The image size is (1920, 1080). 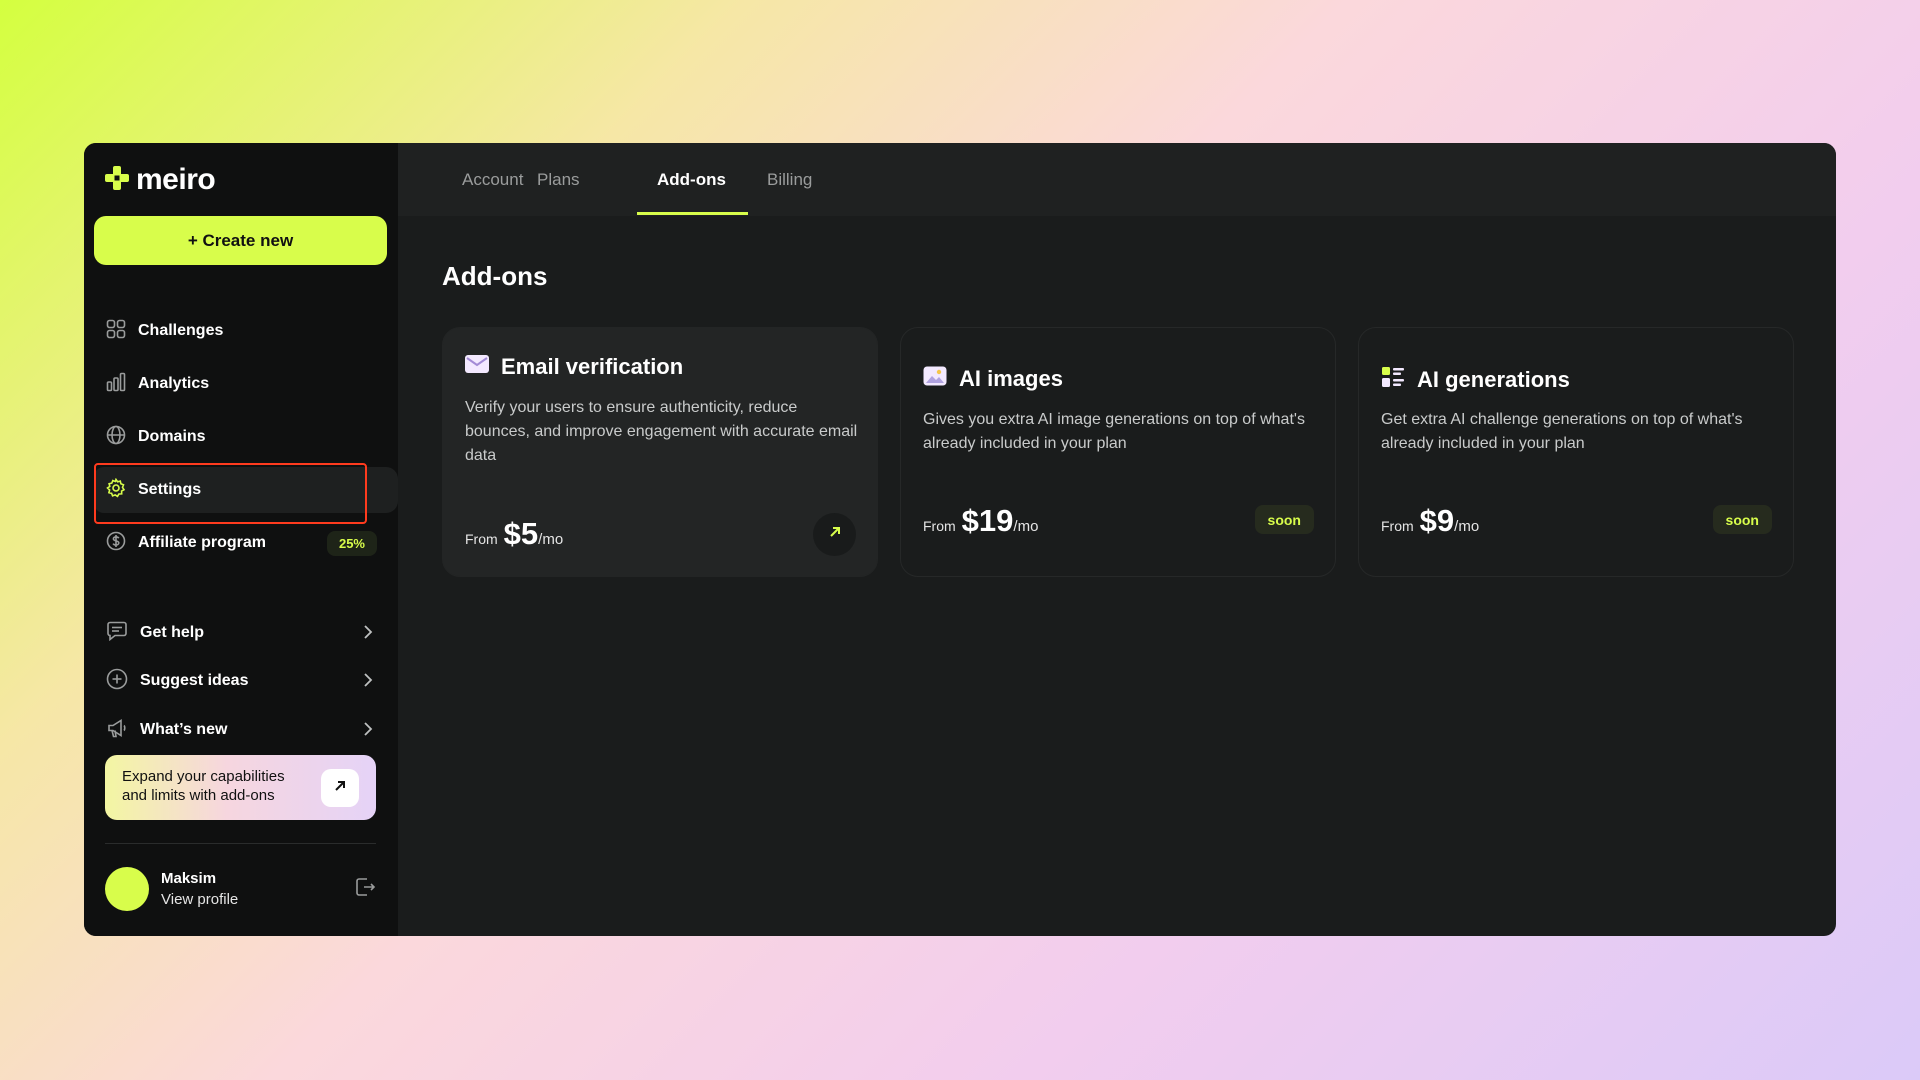 I want to click on envelope-icon, so click(x=477, y=367).